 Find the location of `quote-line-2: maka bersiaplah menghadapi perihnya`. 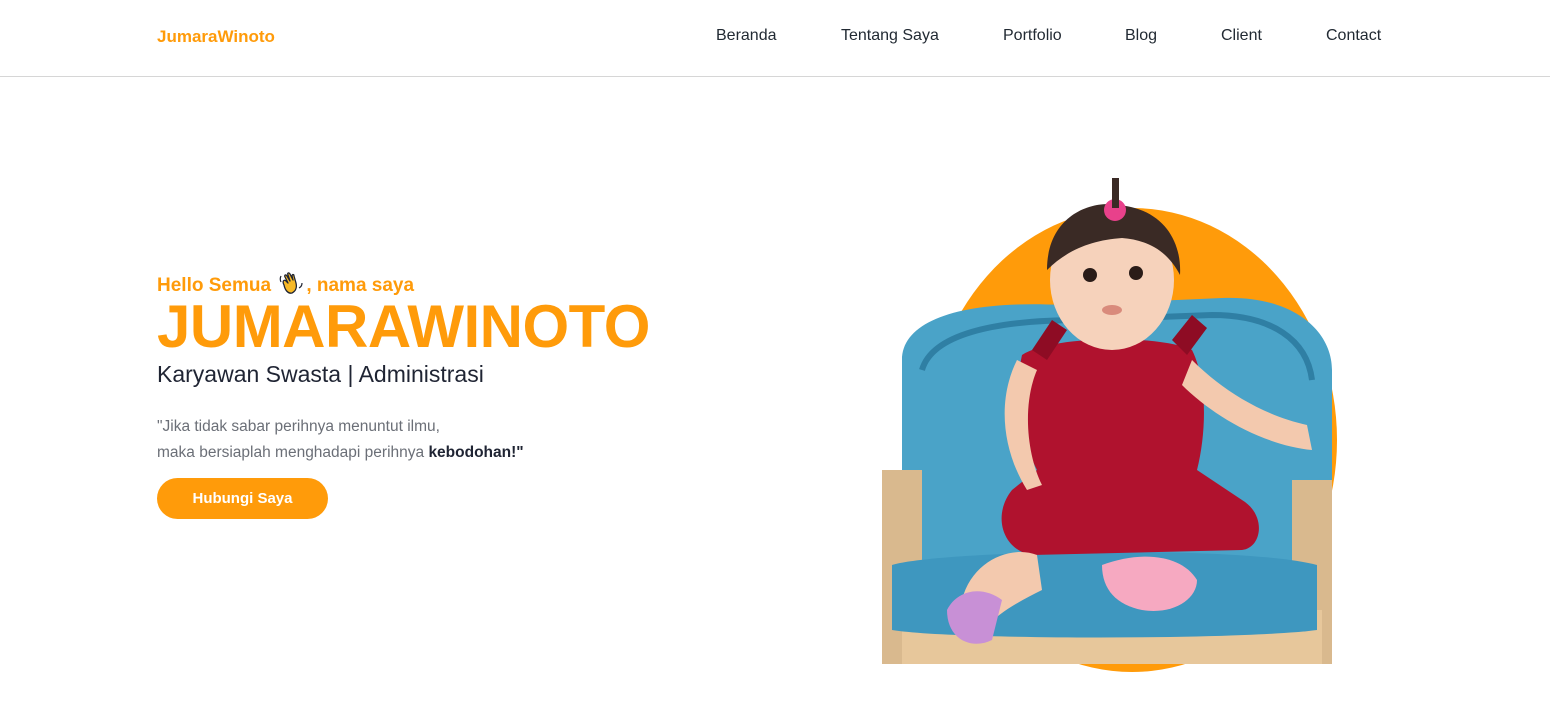

quote-line-2: maka bersiaplah menghadapi perihnya is located at coordinates (293, 452).